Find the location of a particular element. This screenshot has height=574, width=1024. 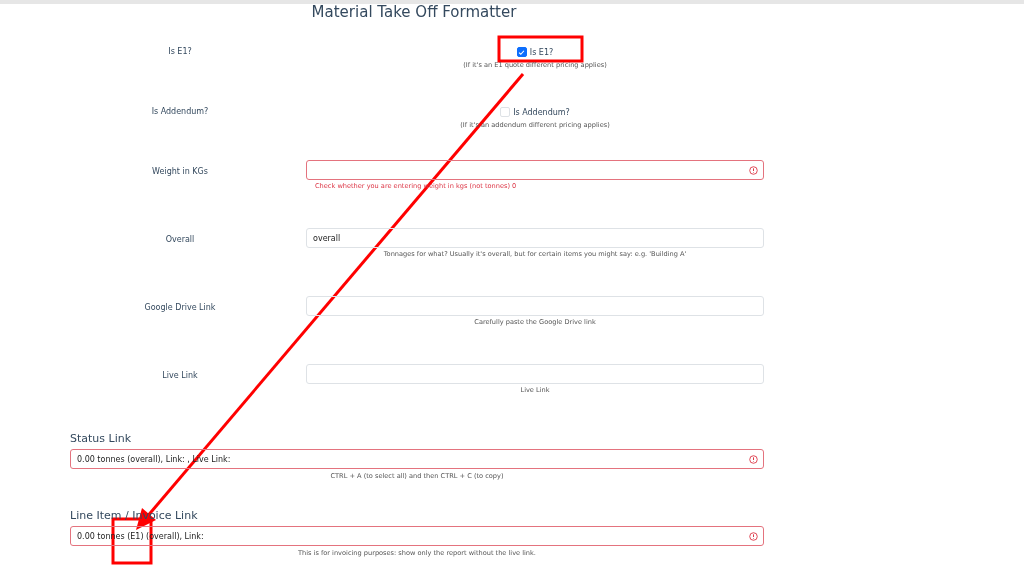

field-label: Live Link is located at coordinates (180, 376).